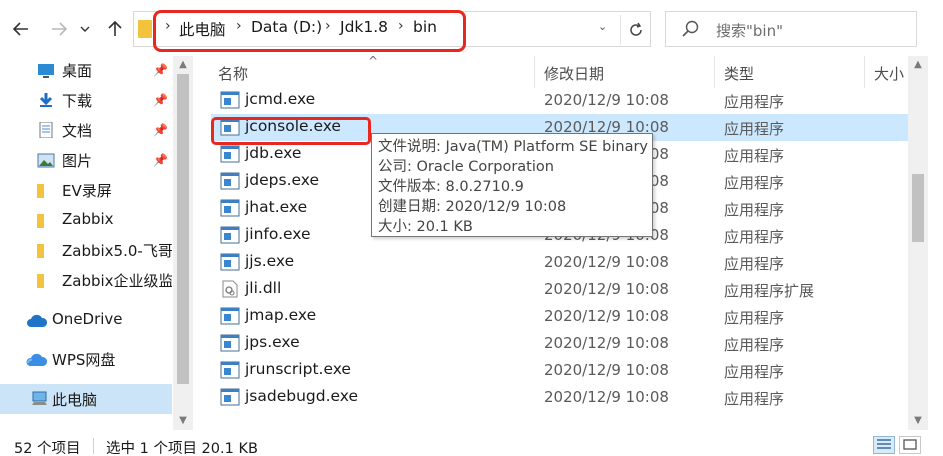 The height and width of the screenshot is (456, 943). I want to click on refresh-icon, so click(635, 29).